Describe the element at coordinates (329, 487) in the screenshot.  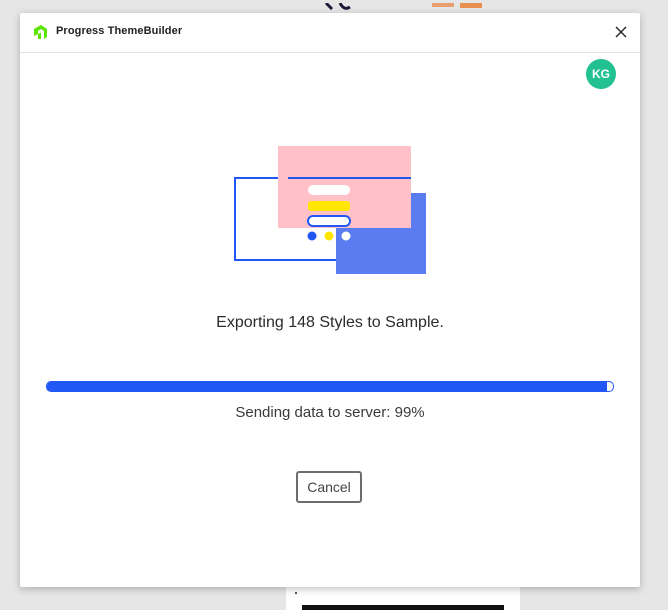
I see `cancel-button: Cancel` at that location.